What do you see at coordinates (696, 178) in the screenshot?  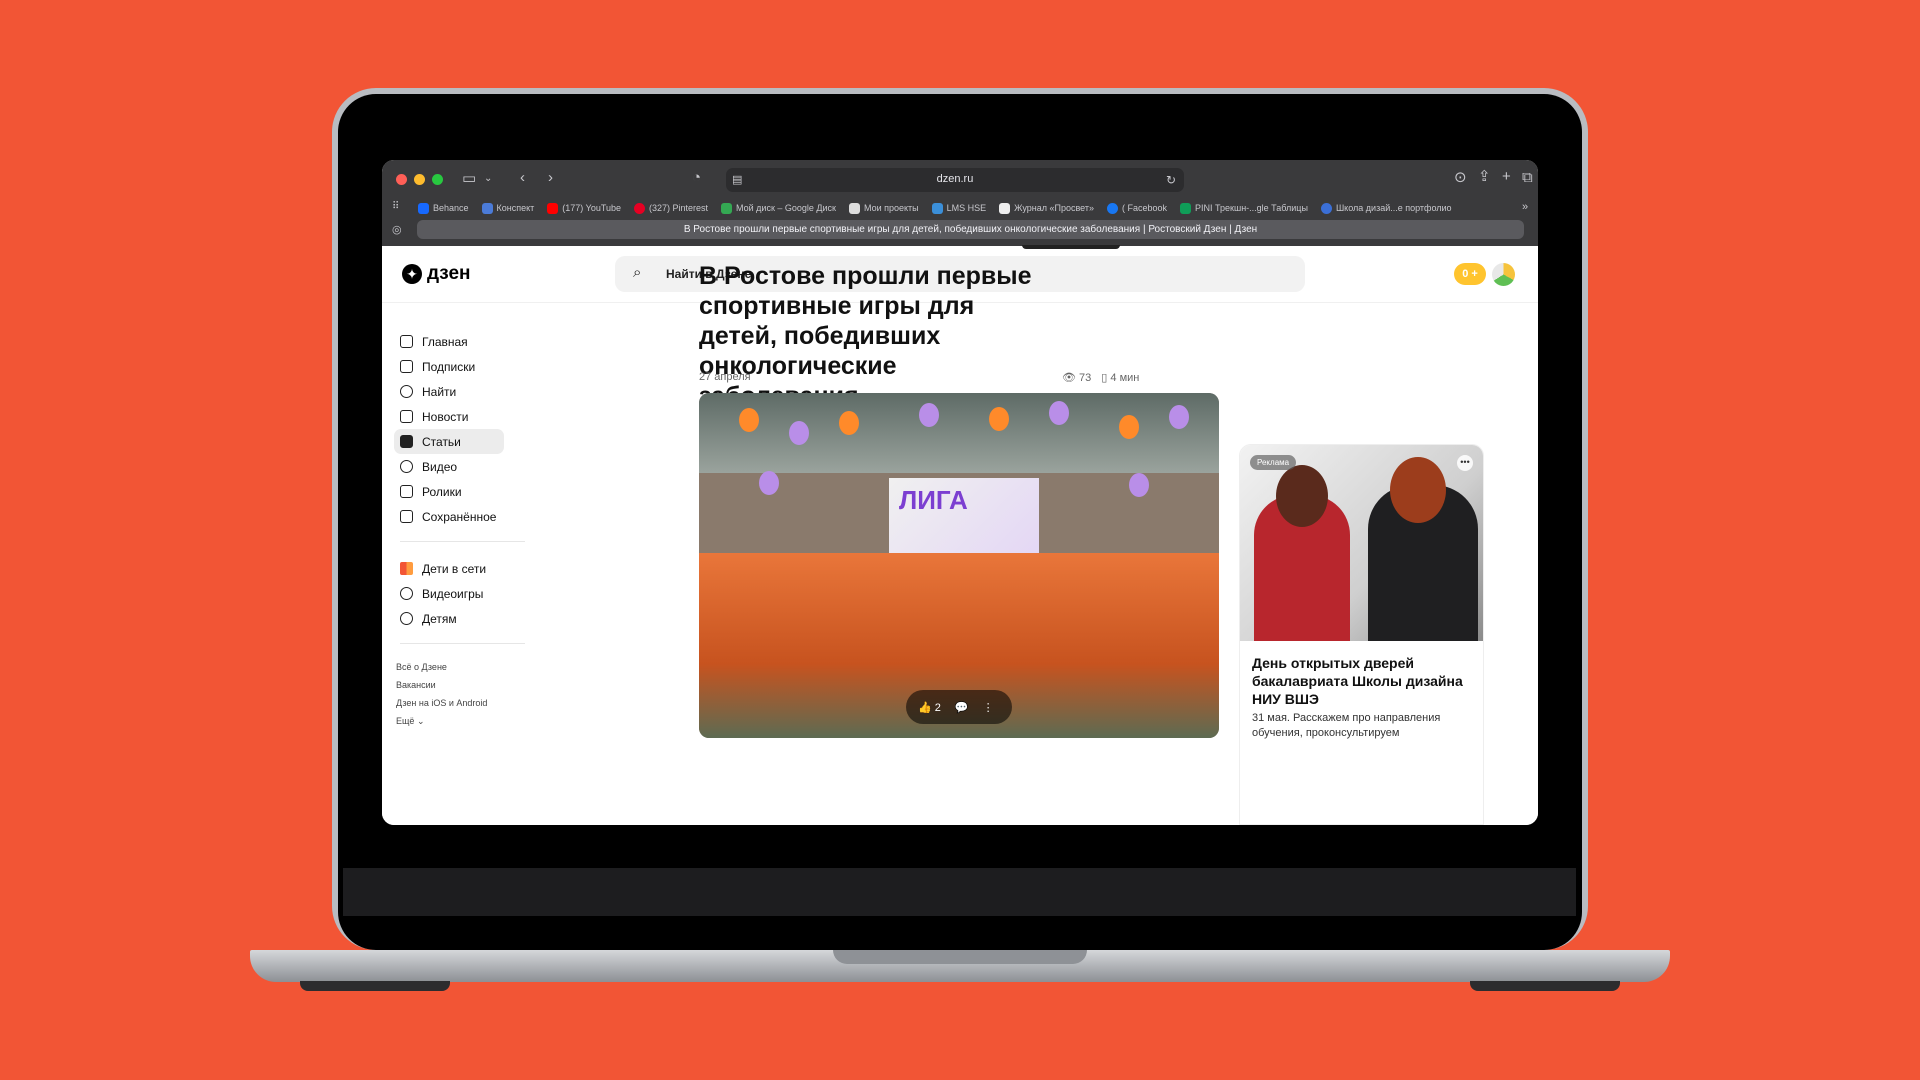 I see `extension-icon: ◔` at bounding box center [696, 178].